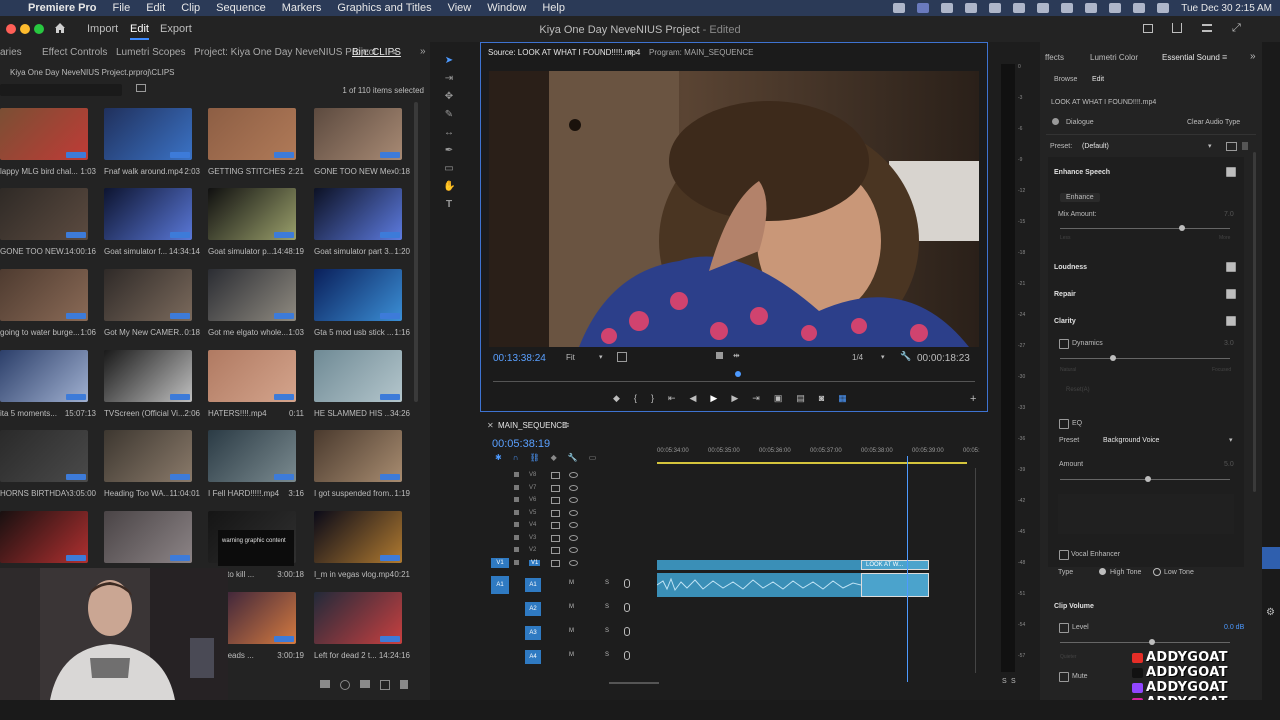 The width and height of the screenshot is (1280, 720). Describe the element at coordinates (995, 8) in the screenshot. I see `vpn-icon` at that location.